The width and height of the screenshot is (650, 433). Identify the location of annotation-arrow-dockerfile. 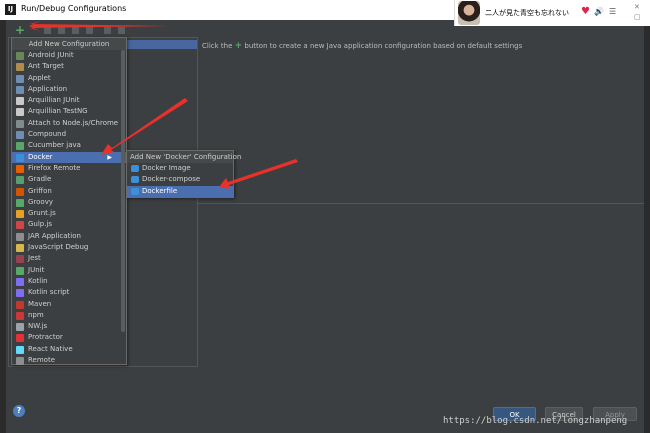
(258, 174).